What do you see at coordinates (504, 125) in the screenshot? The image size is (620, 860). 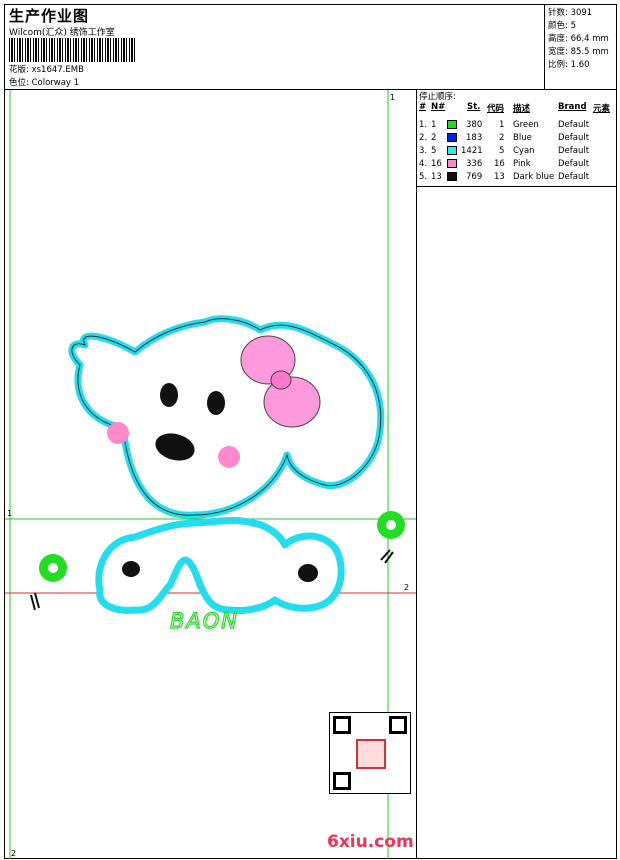 I see `stop-row: 1. 1 380 1 Green Default` at bounding box center [504, 125].